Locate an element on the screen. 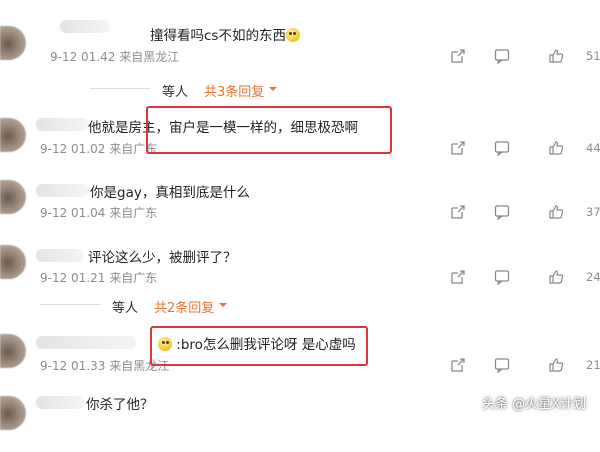 Image resolution: width=600 pixels, height=452 pixels. like-count: 379 is located at coordinates (593, 212).